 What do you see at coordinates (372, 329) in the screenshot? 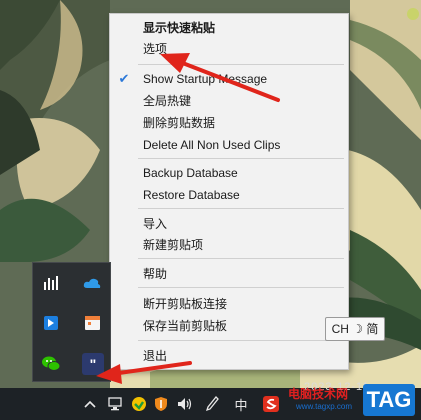
I see `ime-script-label: 简` at bounding box center [372, 329].